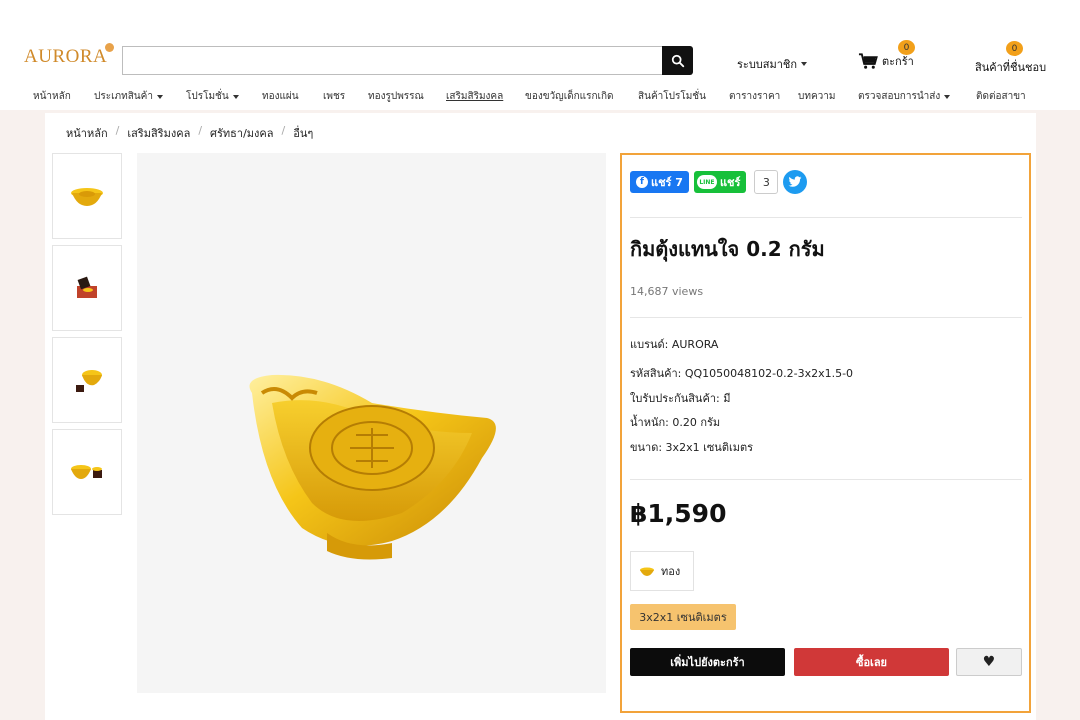 This screenshot has height=720, width=1080. I want to click on size-option-chip: 3x2x1 เซนติเมตร, so click(683, 617).